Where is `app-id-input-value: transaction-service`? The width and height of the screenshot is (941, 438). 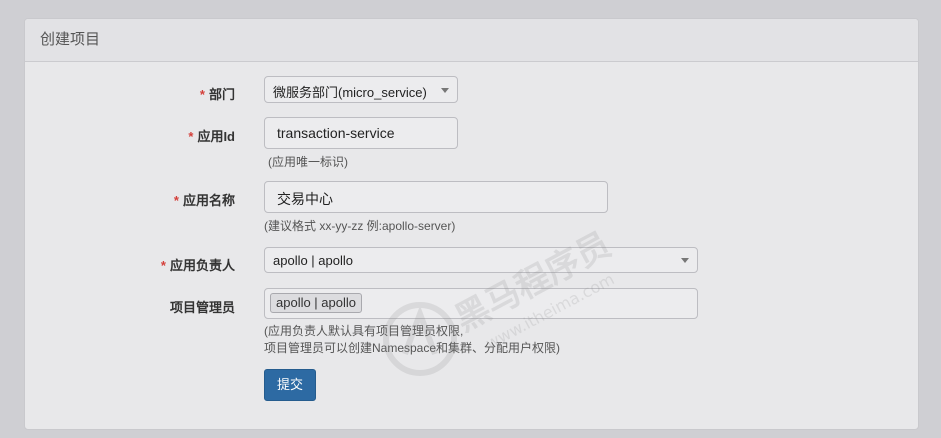 app-id-input-value: transaction-service is located at coordinates (336, 133).